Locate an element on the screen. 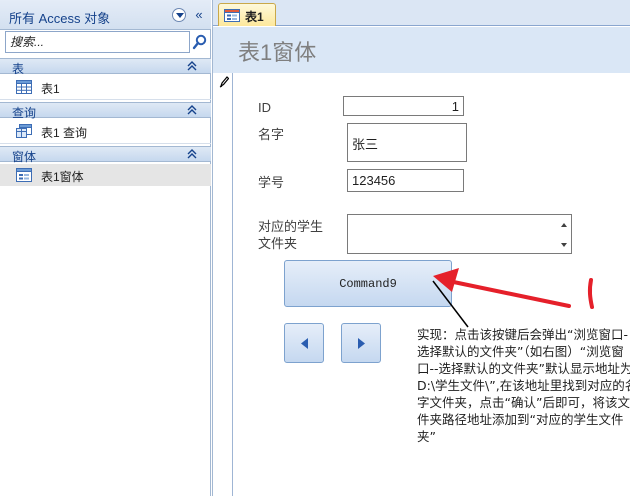  search-input is located at coordinates (97, 42).